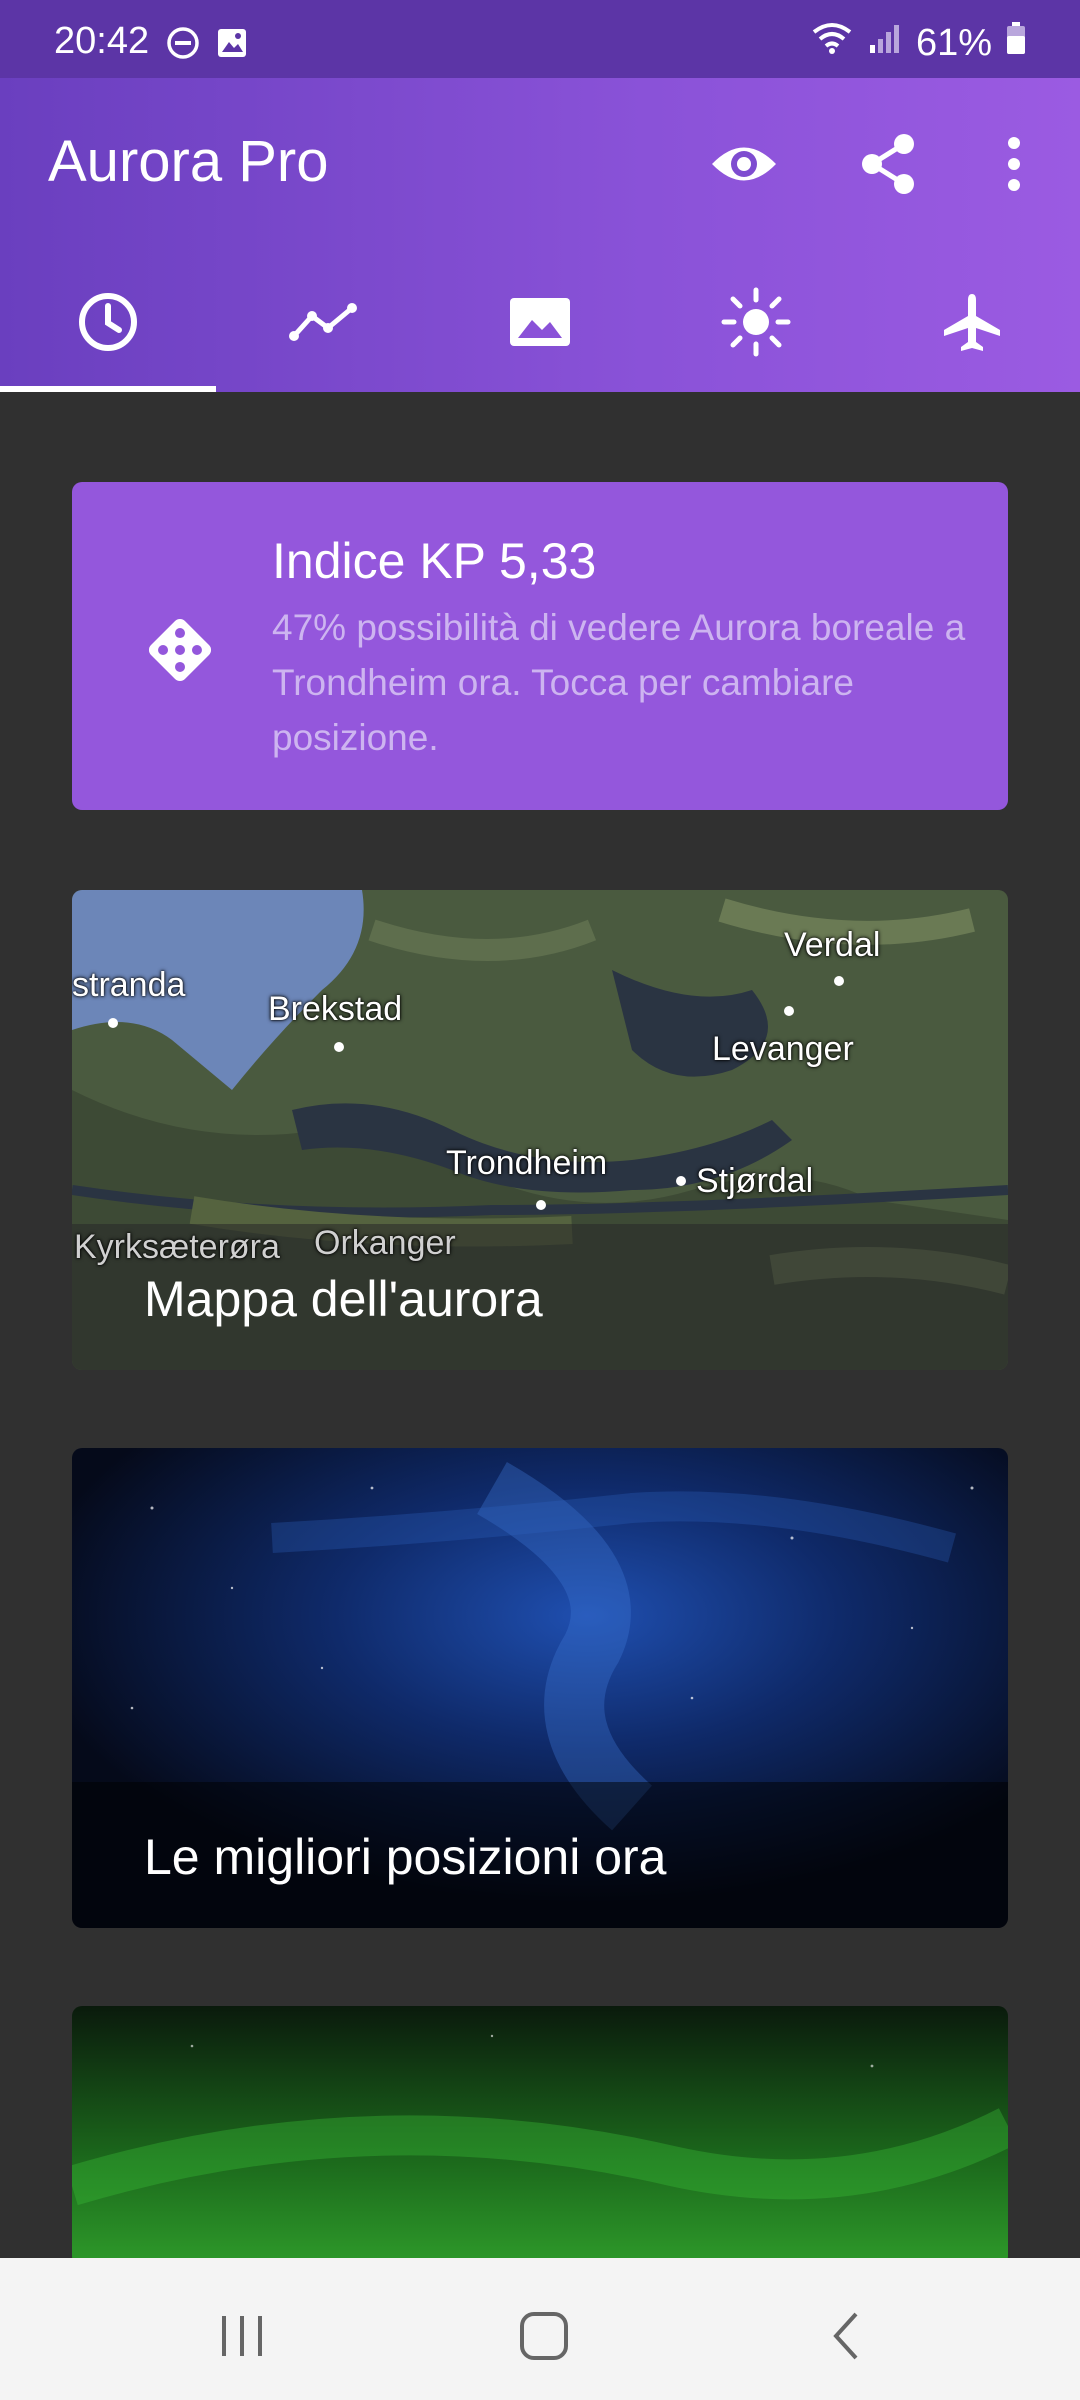 The width and height of the screenshot is (1080, 2400). I want to click on home-icon, so click(544, 2338).